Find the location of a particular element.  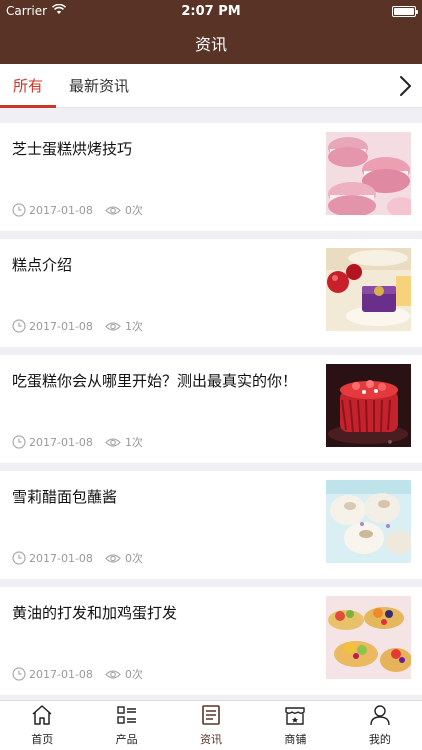

nav-bar: 资讯 is located at coordinates (211, 43).